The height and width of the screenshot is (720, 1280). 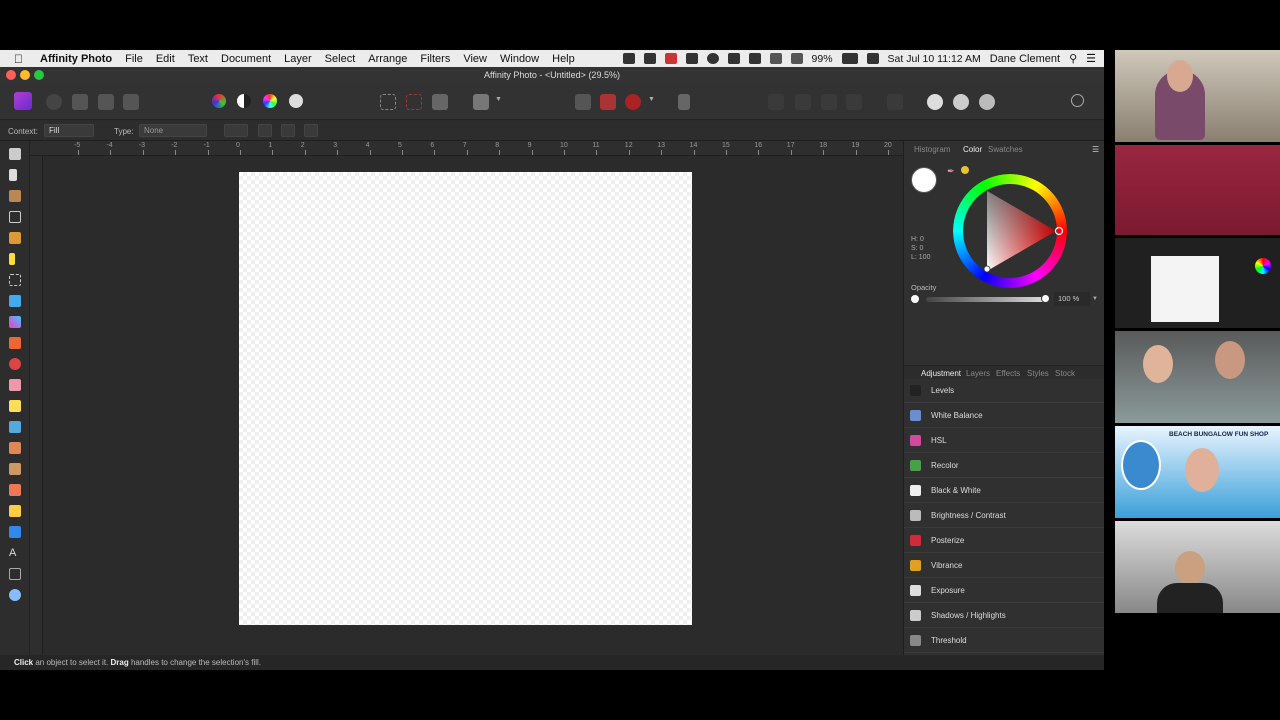 What do you see at coordinates (1008, 373) in the screenshot?
I see `tab-effects: Effects` at bounding box center [1008, 373].